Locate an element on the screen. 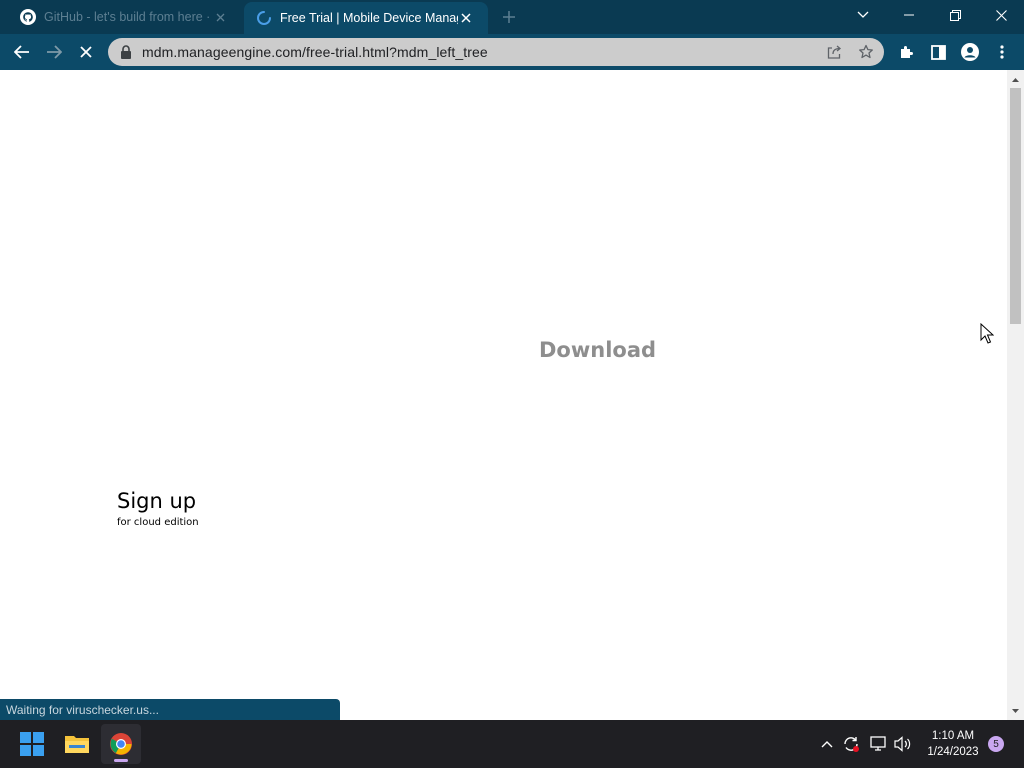 This screenshot has height=768, width=1024. tab-search-button is located at coordinates (863, 15).